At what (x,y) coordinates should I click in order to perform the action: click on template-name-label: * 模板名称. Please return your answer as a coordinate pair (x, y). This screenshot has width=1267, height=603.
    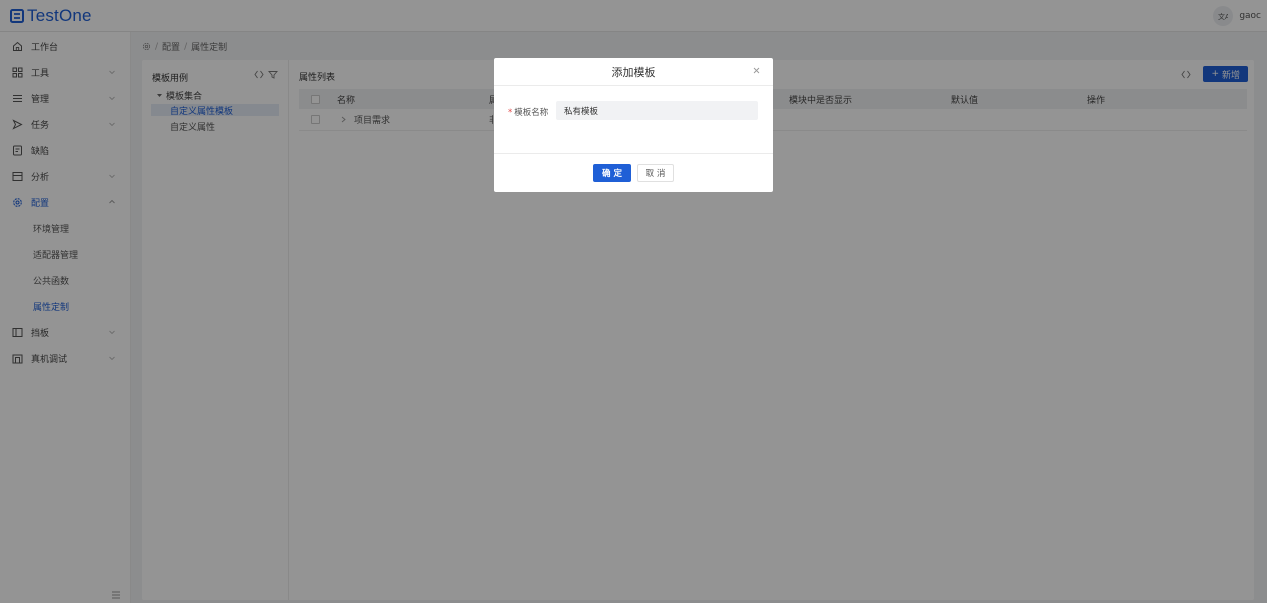
    Looking at the image, I should click on (528, 112).